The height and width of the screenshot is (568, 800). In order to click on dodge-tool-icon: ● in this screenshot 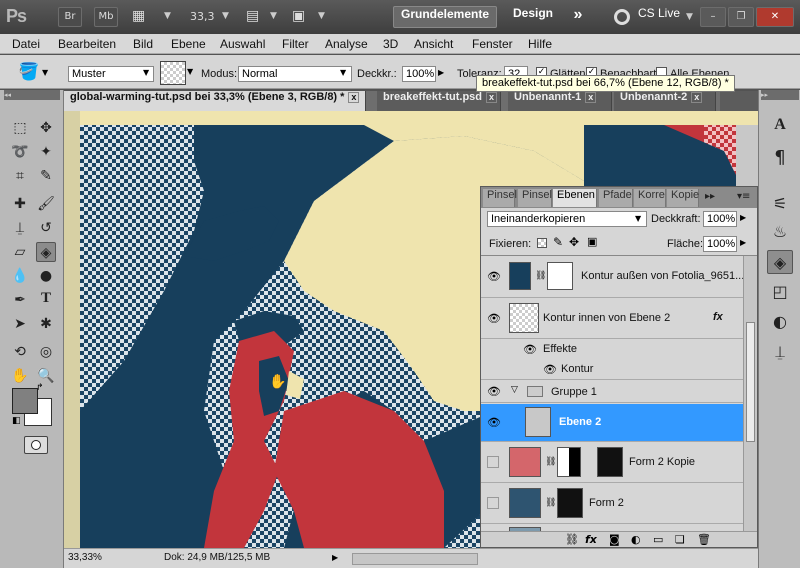, I will do `click(46, 276)`.